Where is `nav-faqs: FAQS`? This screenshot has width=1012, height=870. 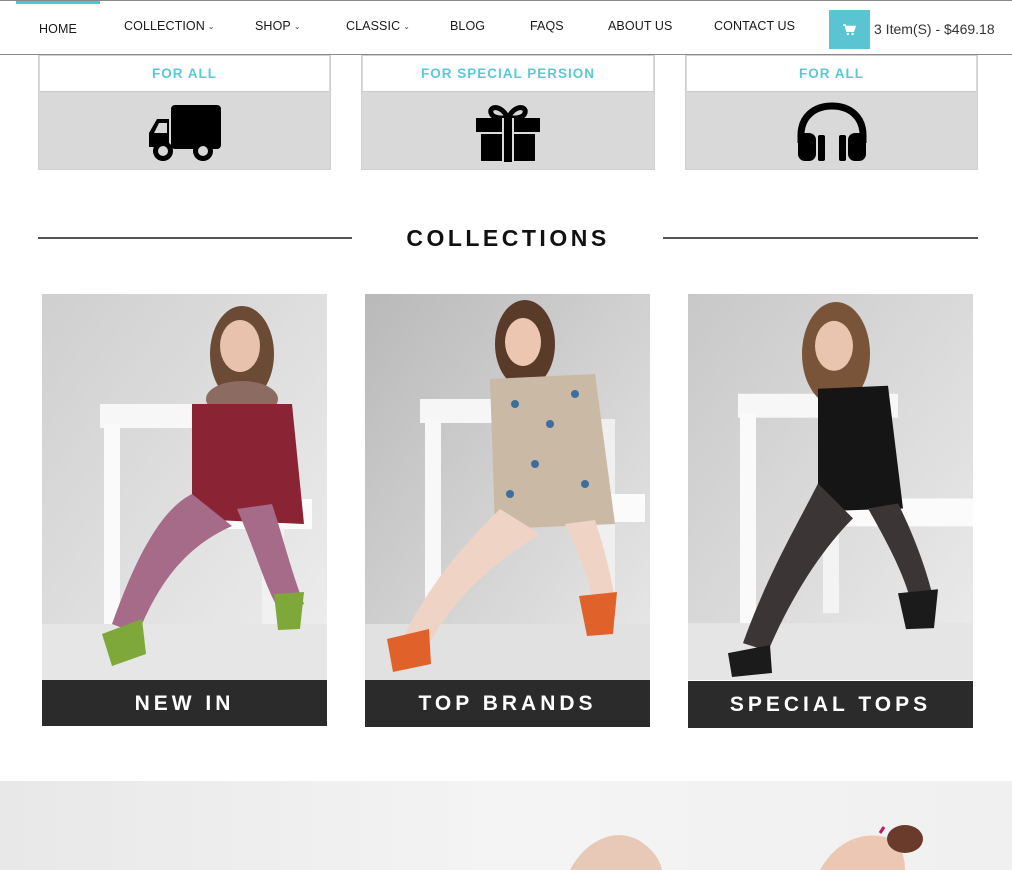
nav-faqs: FAQS is located at coordinates (547, 28).